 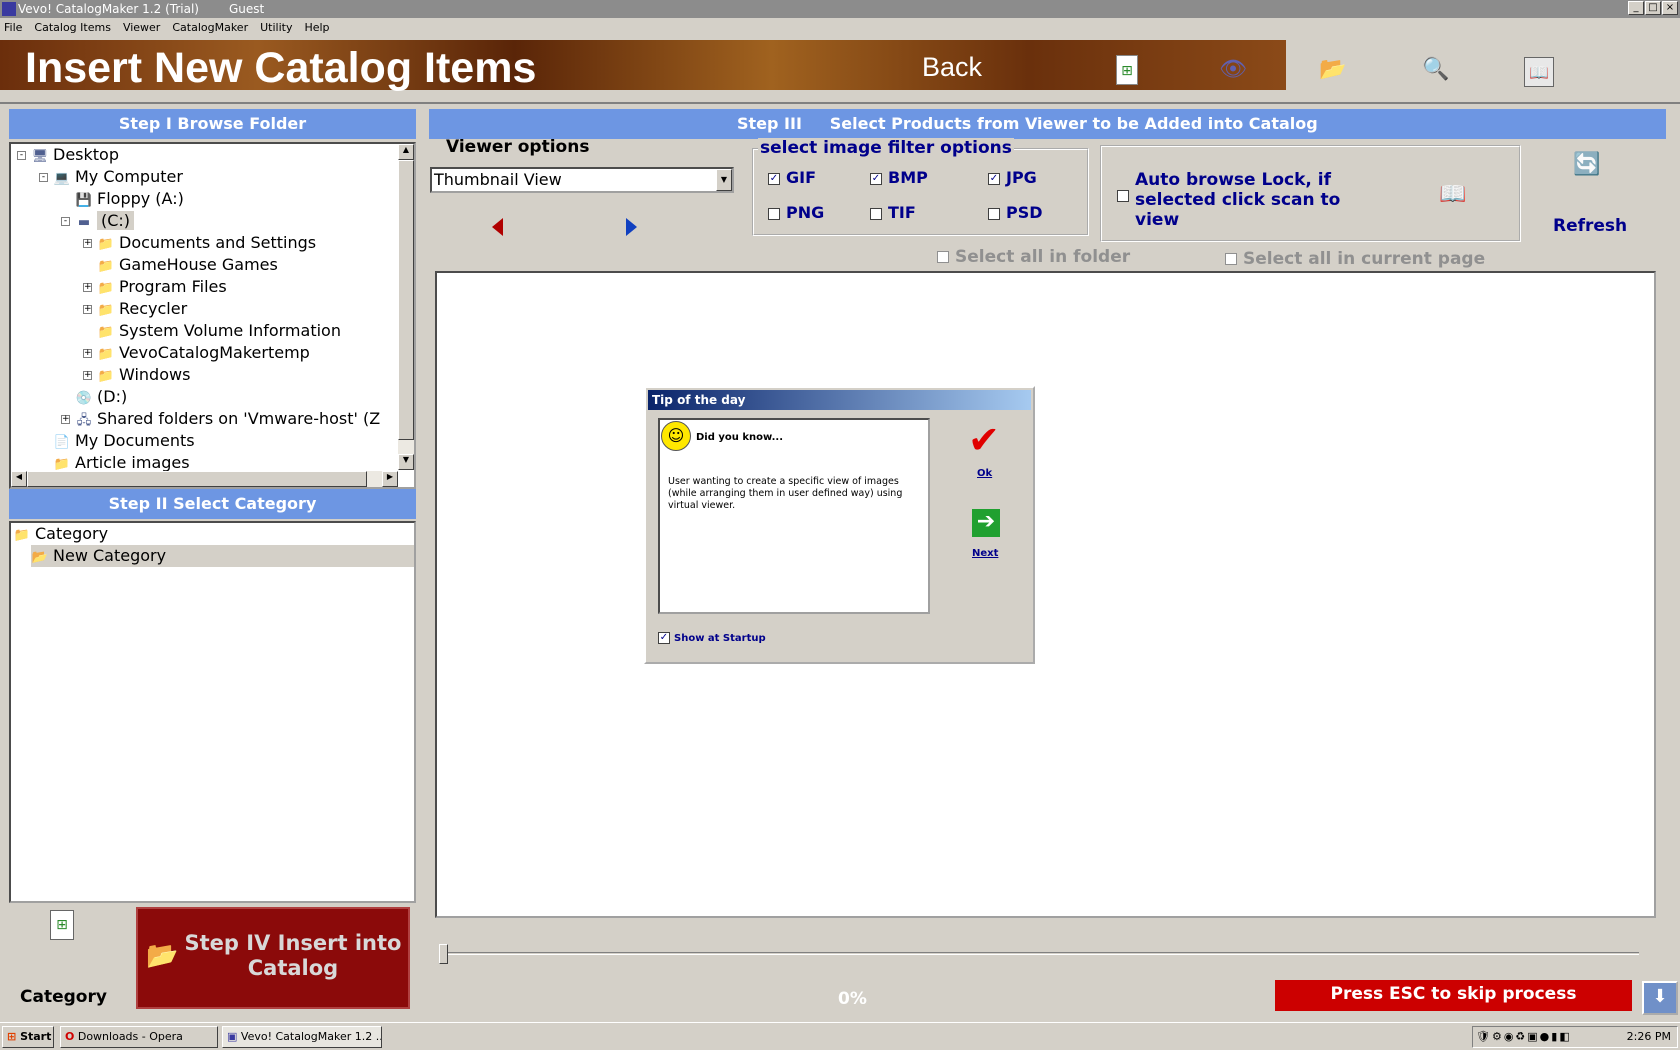 What do you see at coordinates (60, 534) in the screenshot?
I see `category-root: 📁 Category` at bounding box center [60, 534].